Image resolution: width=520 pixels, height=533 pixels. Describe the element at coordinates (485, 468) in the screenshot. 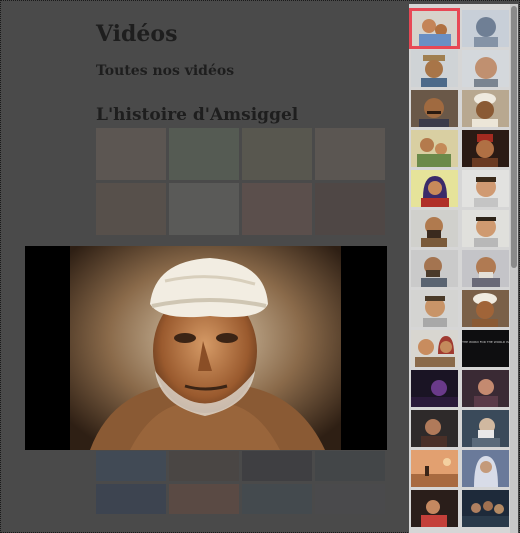

I see `thumb-film-veiled-woman` at that location.